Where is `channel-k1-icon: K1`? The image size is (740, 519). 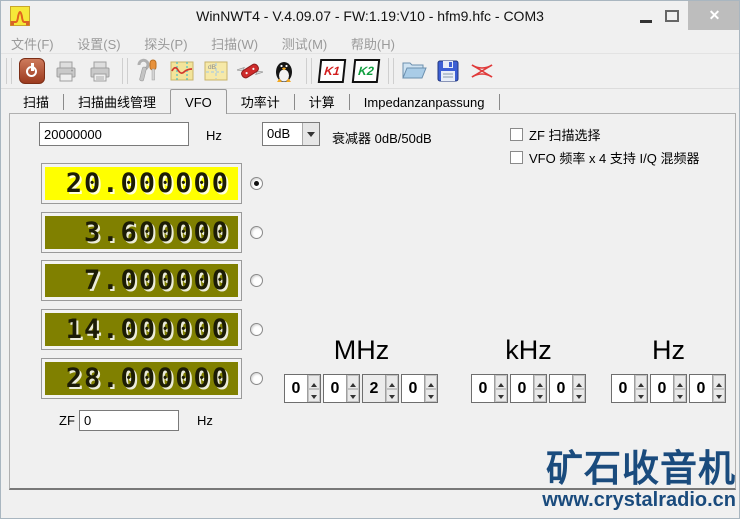
channel-k1-icon: K1 is located at coordinates (332, 71).